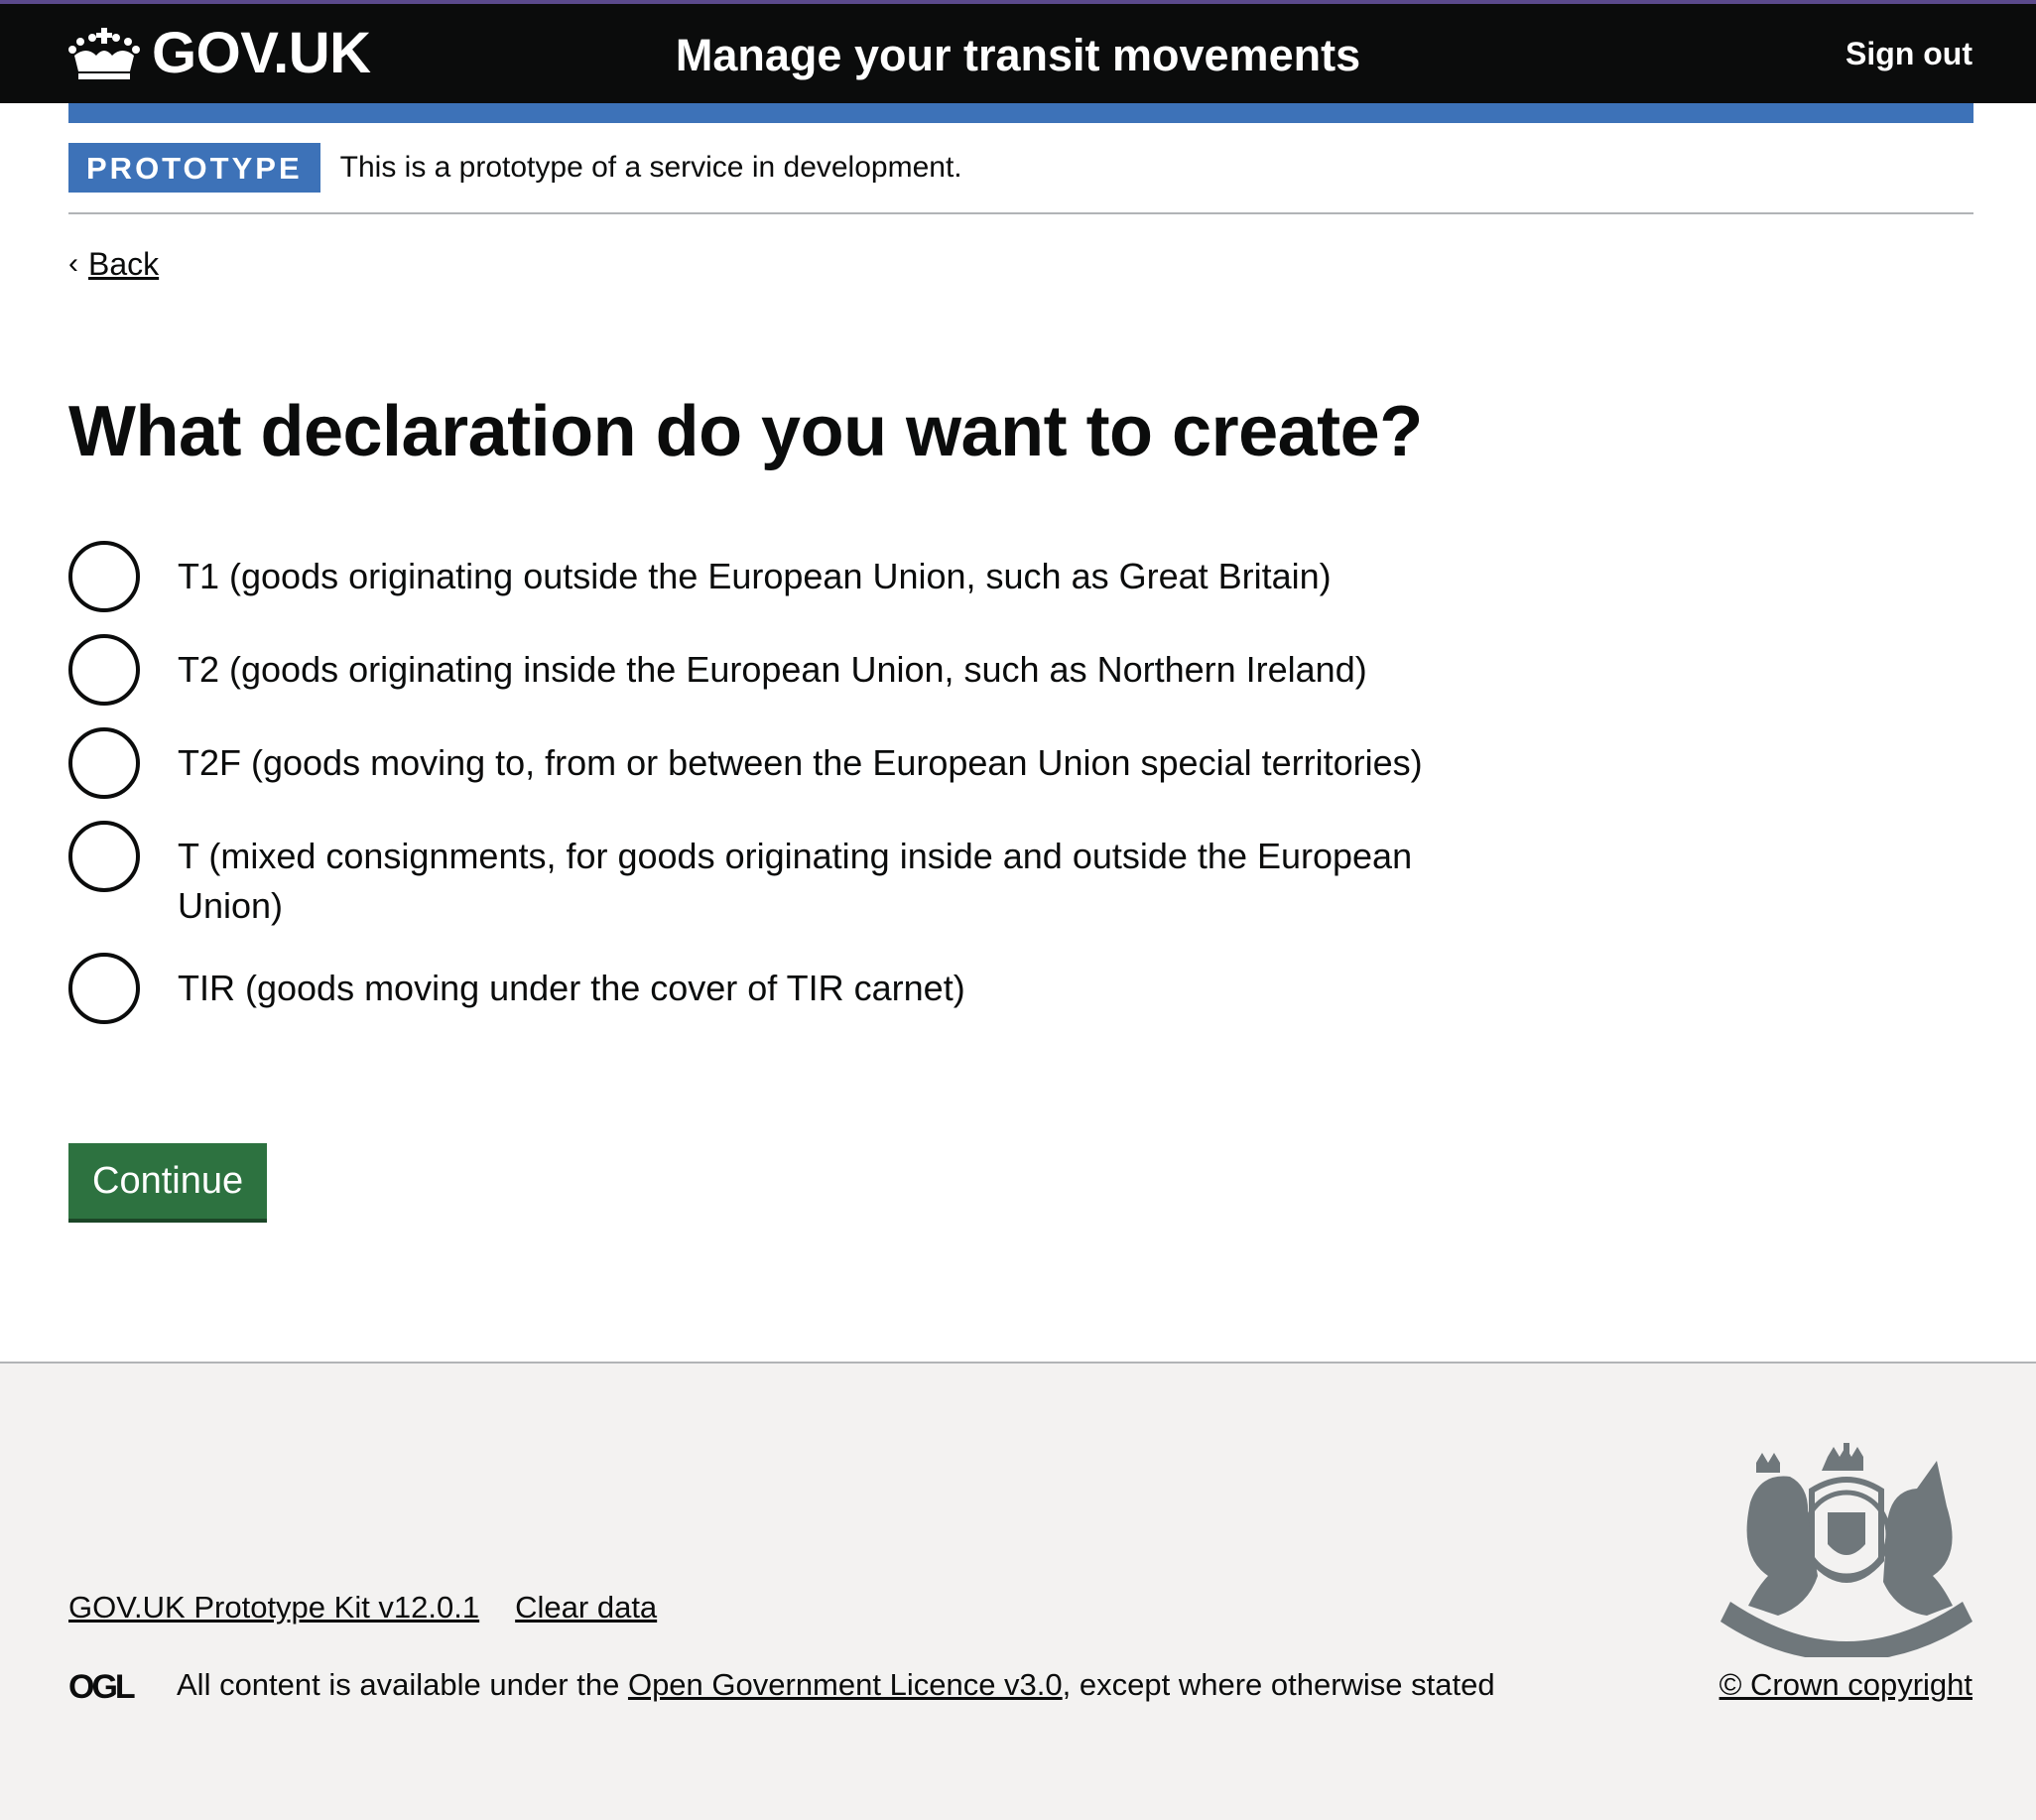 This screenshot has height=1820, width=2036. What do you see at coordinates (1846, 1550) in the screenshot?
I see `royal-coat-of-arms-icon` at bounding box center [1846, 1550].